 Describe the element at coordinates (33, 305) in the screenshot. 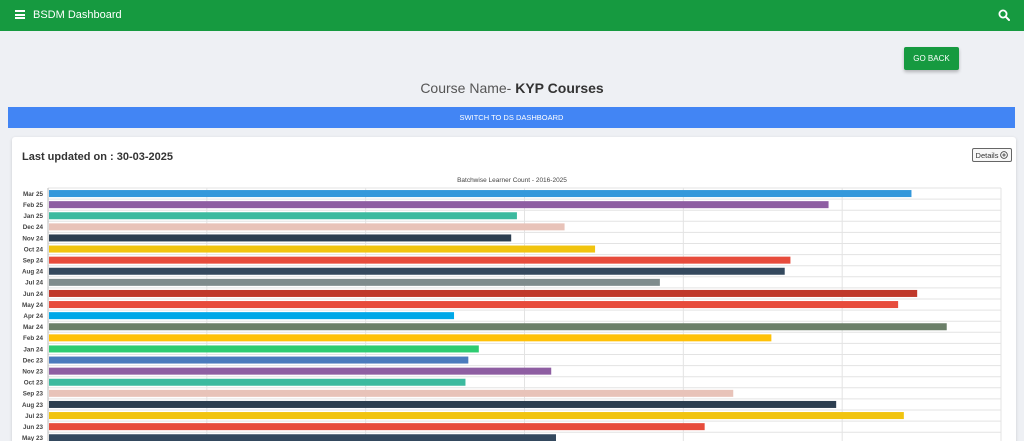

I see `y-tick-label: May 24` at that location.